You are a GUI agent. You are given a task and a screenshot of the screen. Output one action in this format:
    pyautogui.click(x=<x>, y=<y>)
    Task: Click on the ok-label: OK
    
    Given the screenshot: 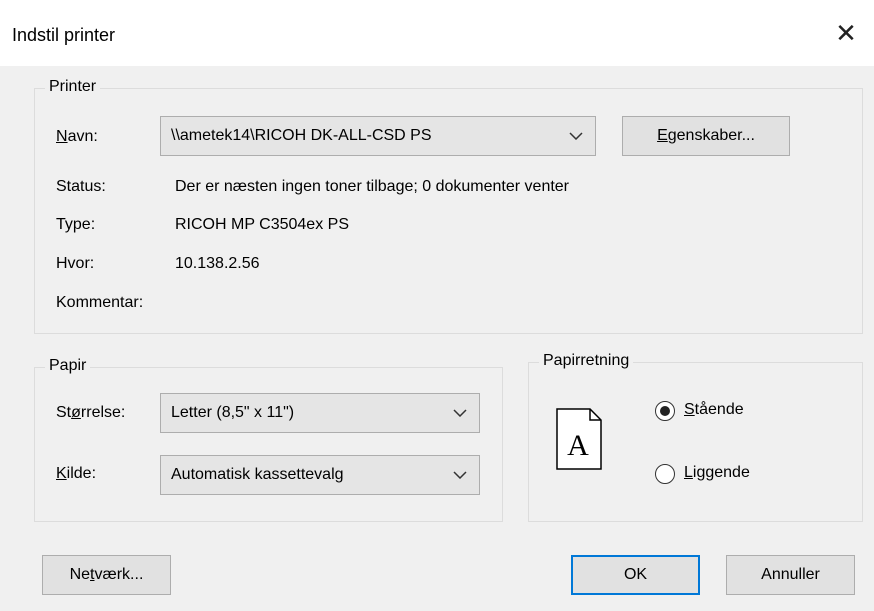 What is the action you would take?
    pyautogui.click(x=635, y=574)
    